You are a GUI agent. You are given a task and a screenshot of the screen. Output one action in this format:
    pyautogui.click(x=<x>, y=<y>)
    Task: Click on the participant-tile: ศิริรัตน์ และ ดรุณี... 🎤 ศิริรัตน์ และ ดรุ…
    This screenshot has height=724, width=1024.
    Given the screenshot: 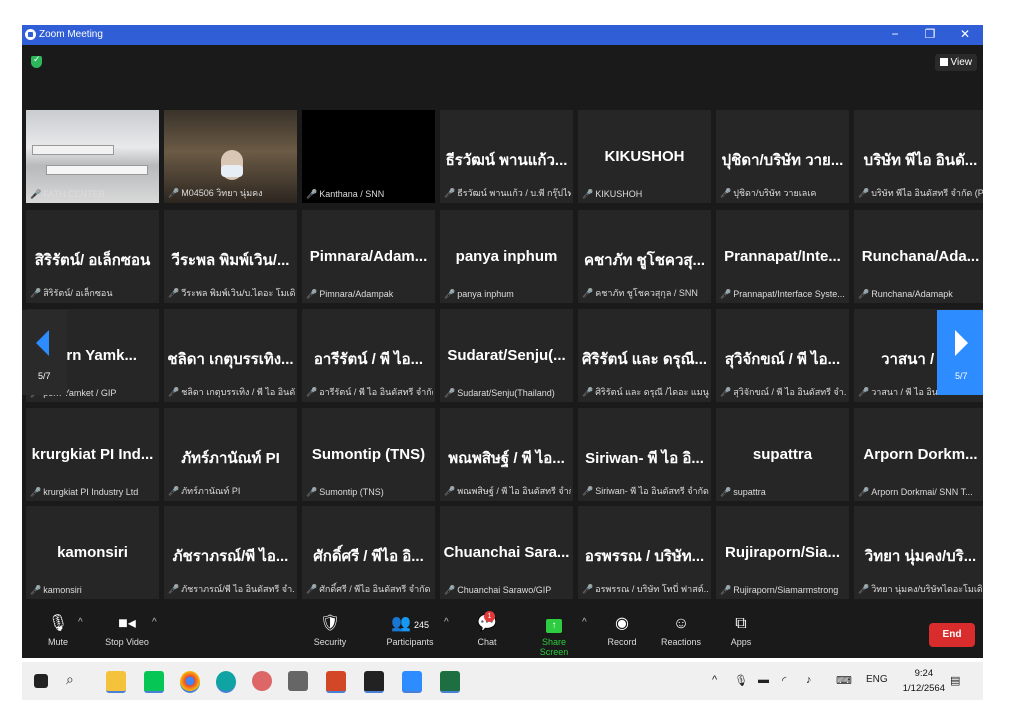 What is the action you would take?
    pyautogui.click(x=644, y=355)
    